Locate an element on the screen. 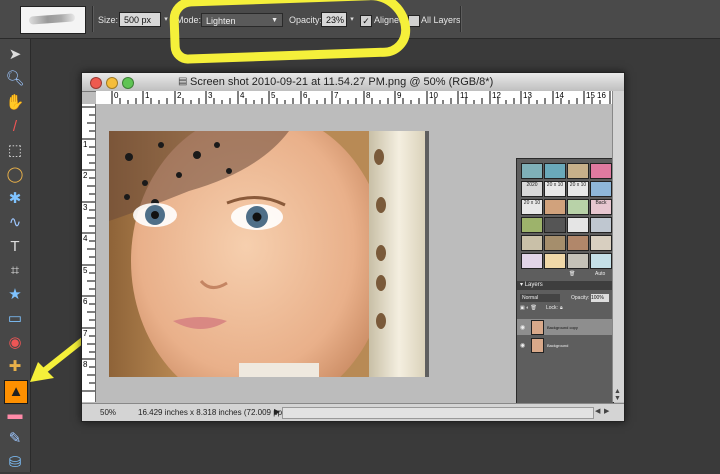 The image size is (720, 474). ruler-horizontal: 0 1 2 3 4 5 6 7 8 9 10 11 12 13 14 15 16 is located at coordinates (354, 98).